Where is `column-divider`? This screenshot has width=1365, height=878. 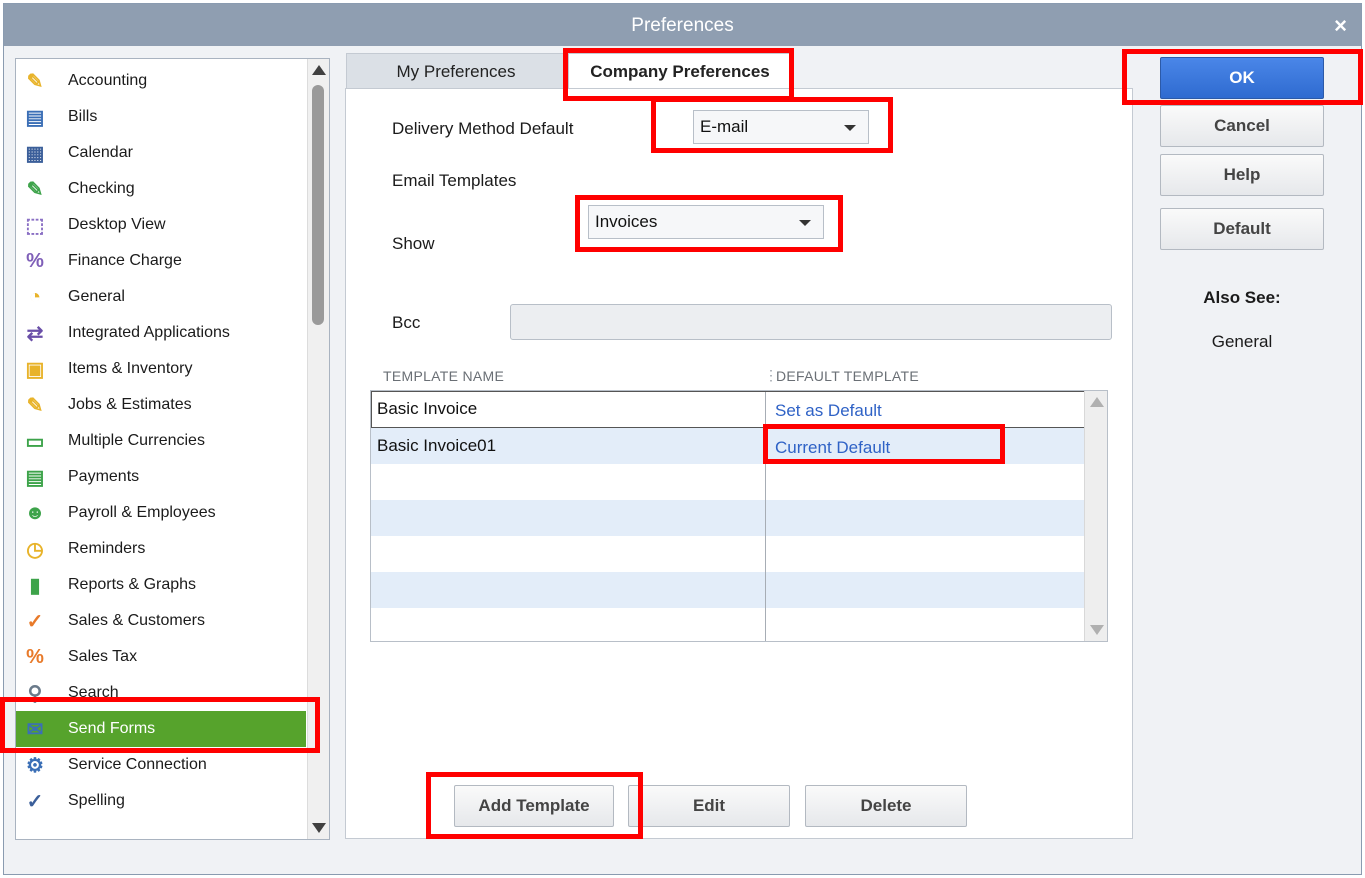 column-divider is located at coordinates (765, 516).